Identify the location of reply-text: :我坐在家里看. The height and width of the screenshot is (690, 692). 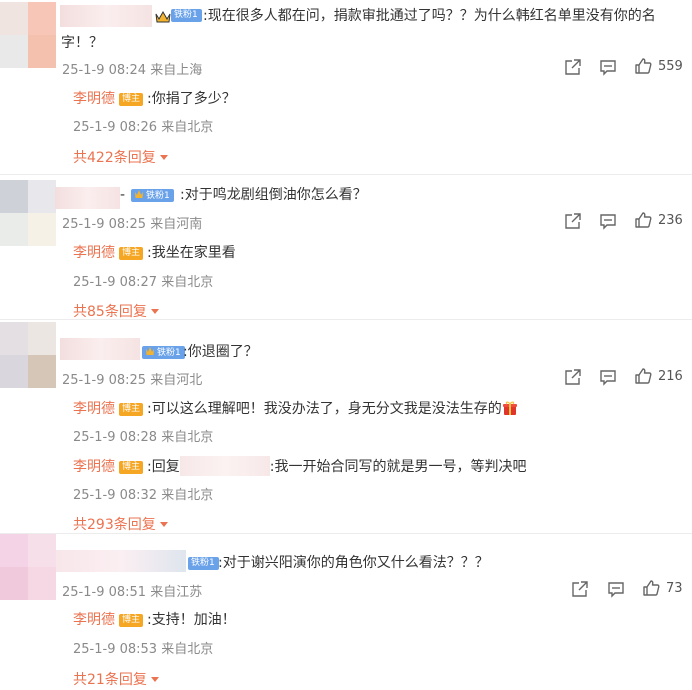
(191, 253).